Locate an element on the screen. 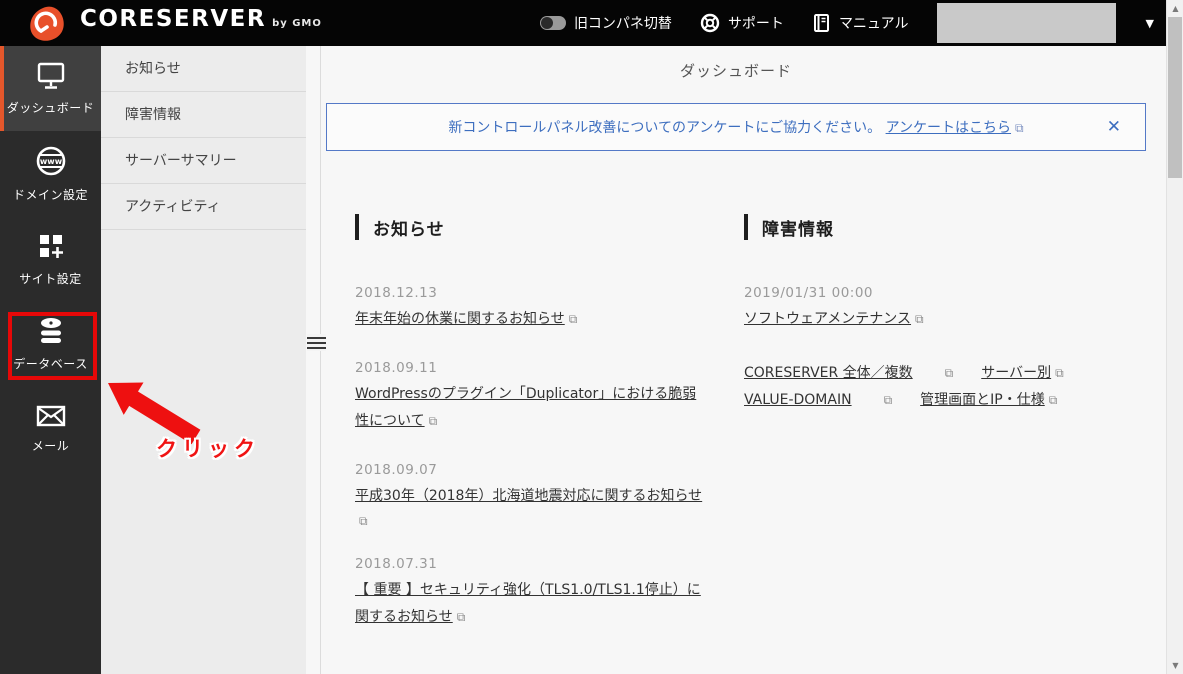 Image resolution: width=1183 pixels, height=674 pixels. submenu-item-activity: アクティビティ is located at coordinates (203, 207).